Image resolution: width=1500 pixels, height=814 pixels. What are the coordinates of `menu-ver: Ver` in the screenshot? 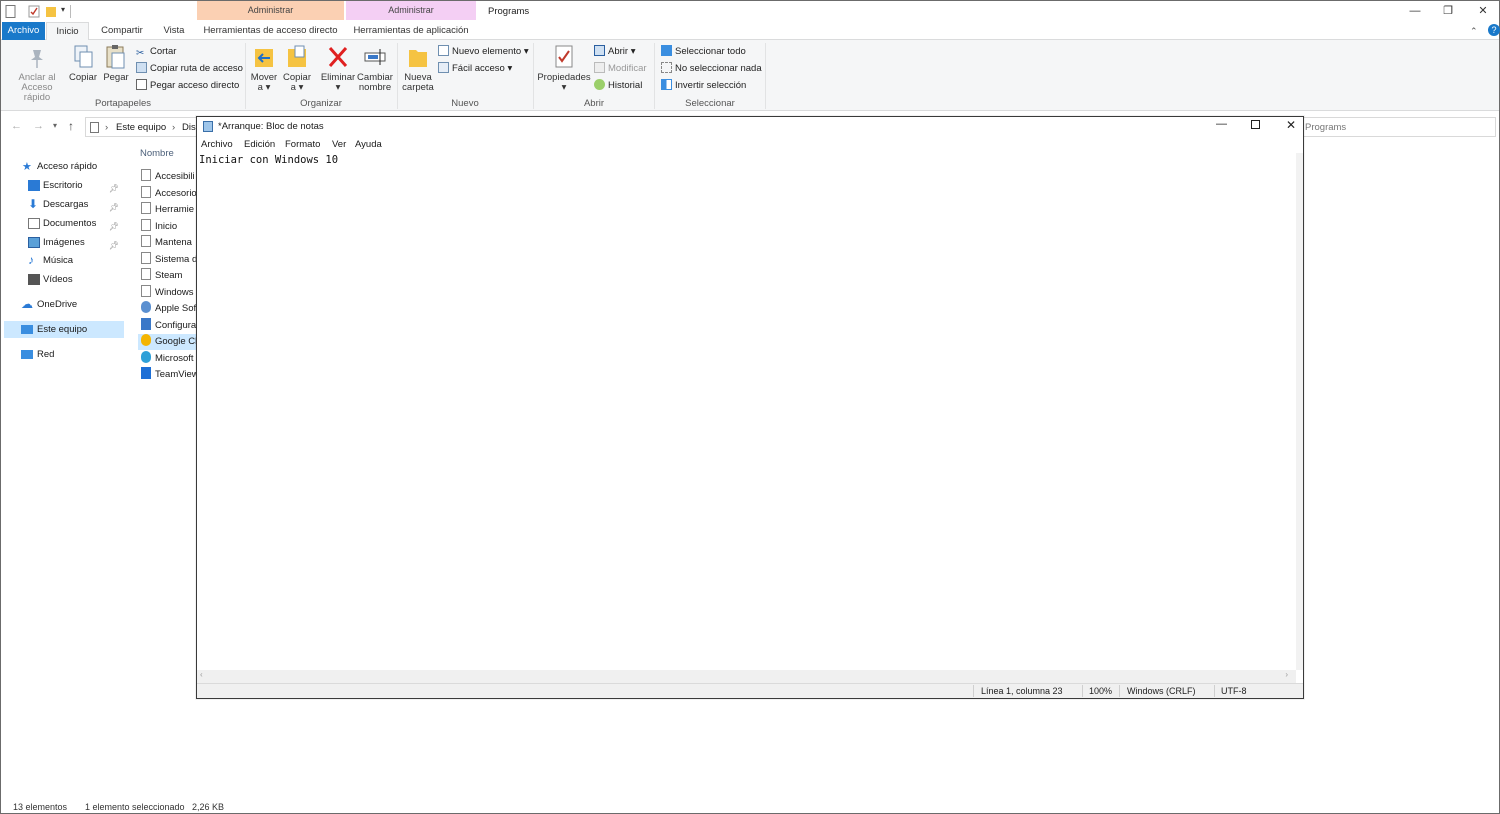 It's located at (339, 144).